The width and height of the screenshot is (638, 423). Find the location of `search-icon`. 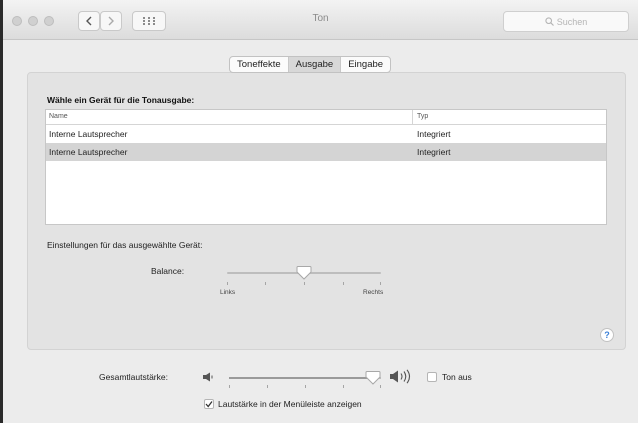

search-icon is located at coordinates (549, 21).